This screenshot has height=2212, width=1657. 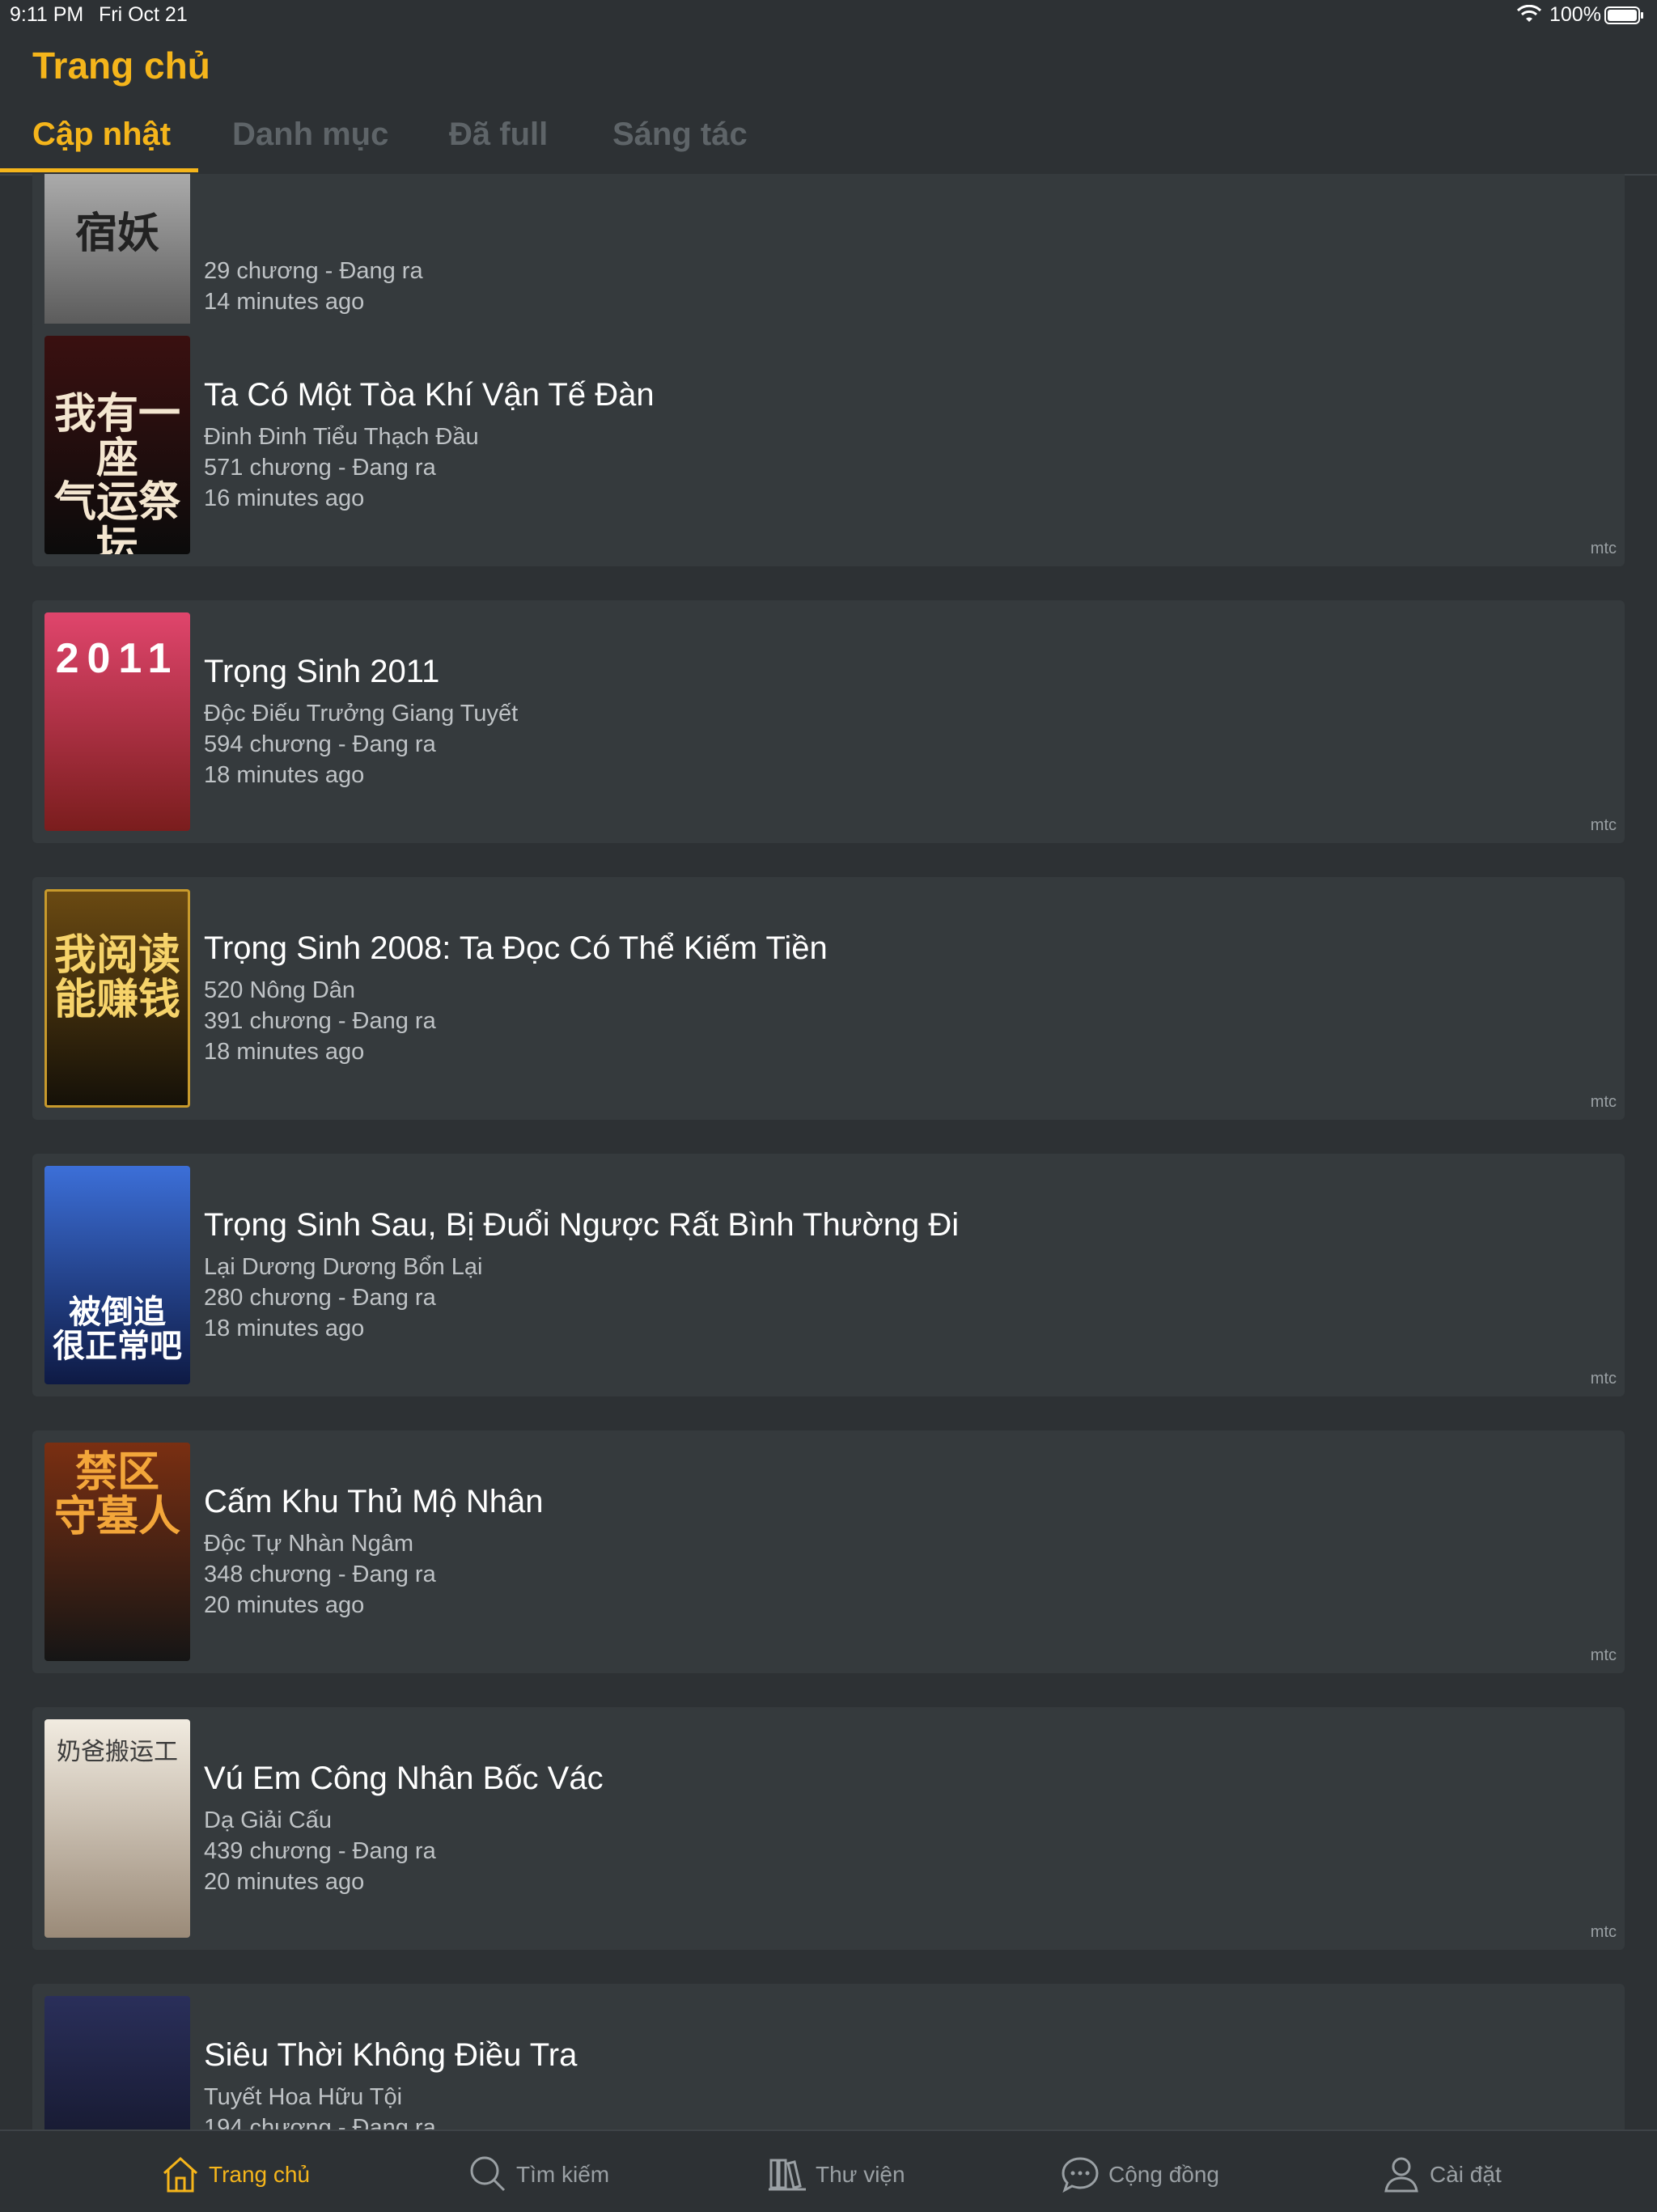 I want to click on nav-community: Cộng đồng, so click(x=1149, y=2171).